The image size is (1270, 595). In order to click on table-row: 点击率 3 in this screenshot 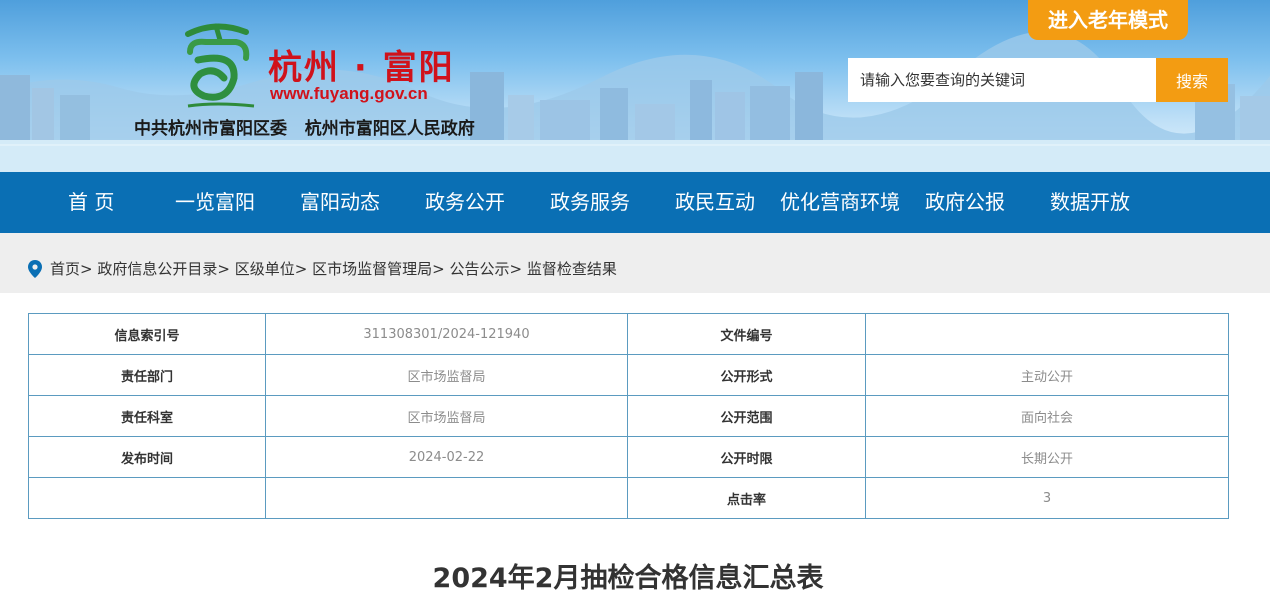, I will do `click(628, 498)`.